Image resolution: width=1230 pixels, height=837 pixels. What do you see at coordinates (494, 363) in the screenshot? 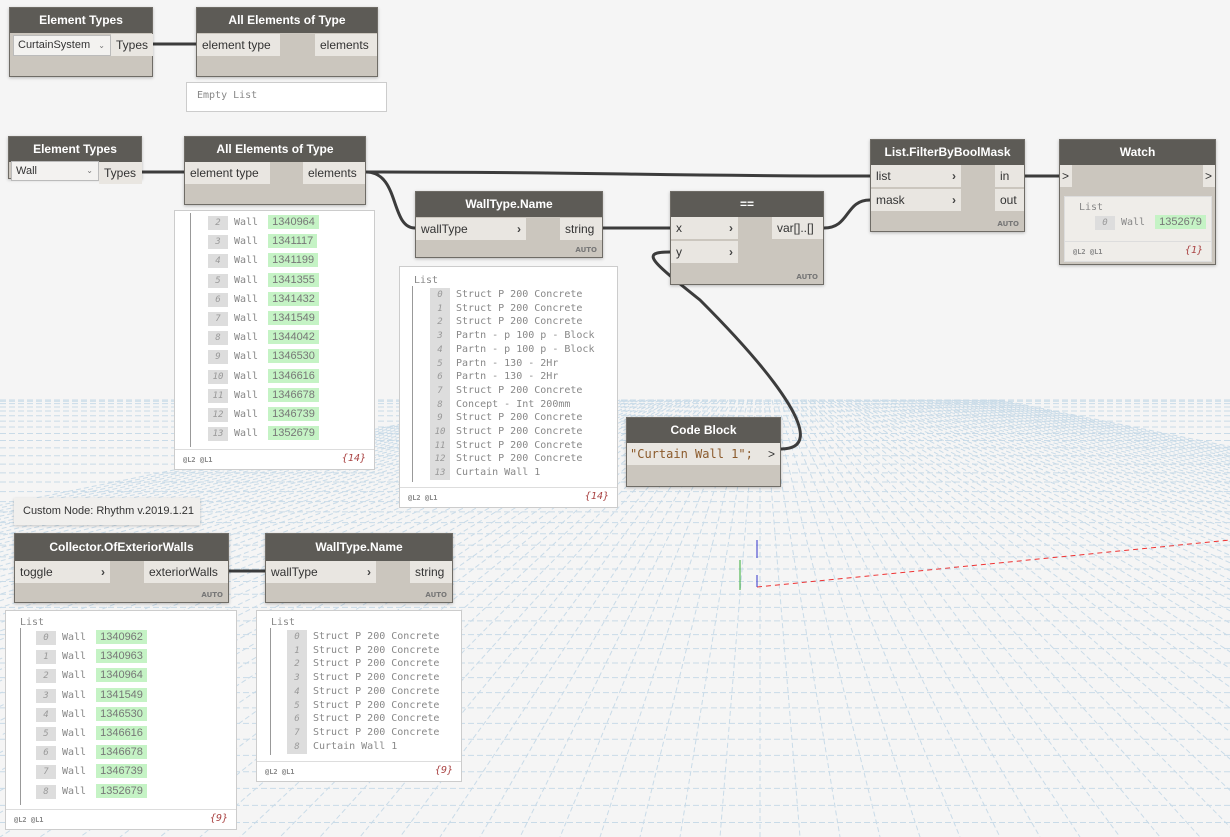
I see `list-item: 5 Partn - 130 - 2Hr` at bounding box center [494, 363].